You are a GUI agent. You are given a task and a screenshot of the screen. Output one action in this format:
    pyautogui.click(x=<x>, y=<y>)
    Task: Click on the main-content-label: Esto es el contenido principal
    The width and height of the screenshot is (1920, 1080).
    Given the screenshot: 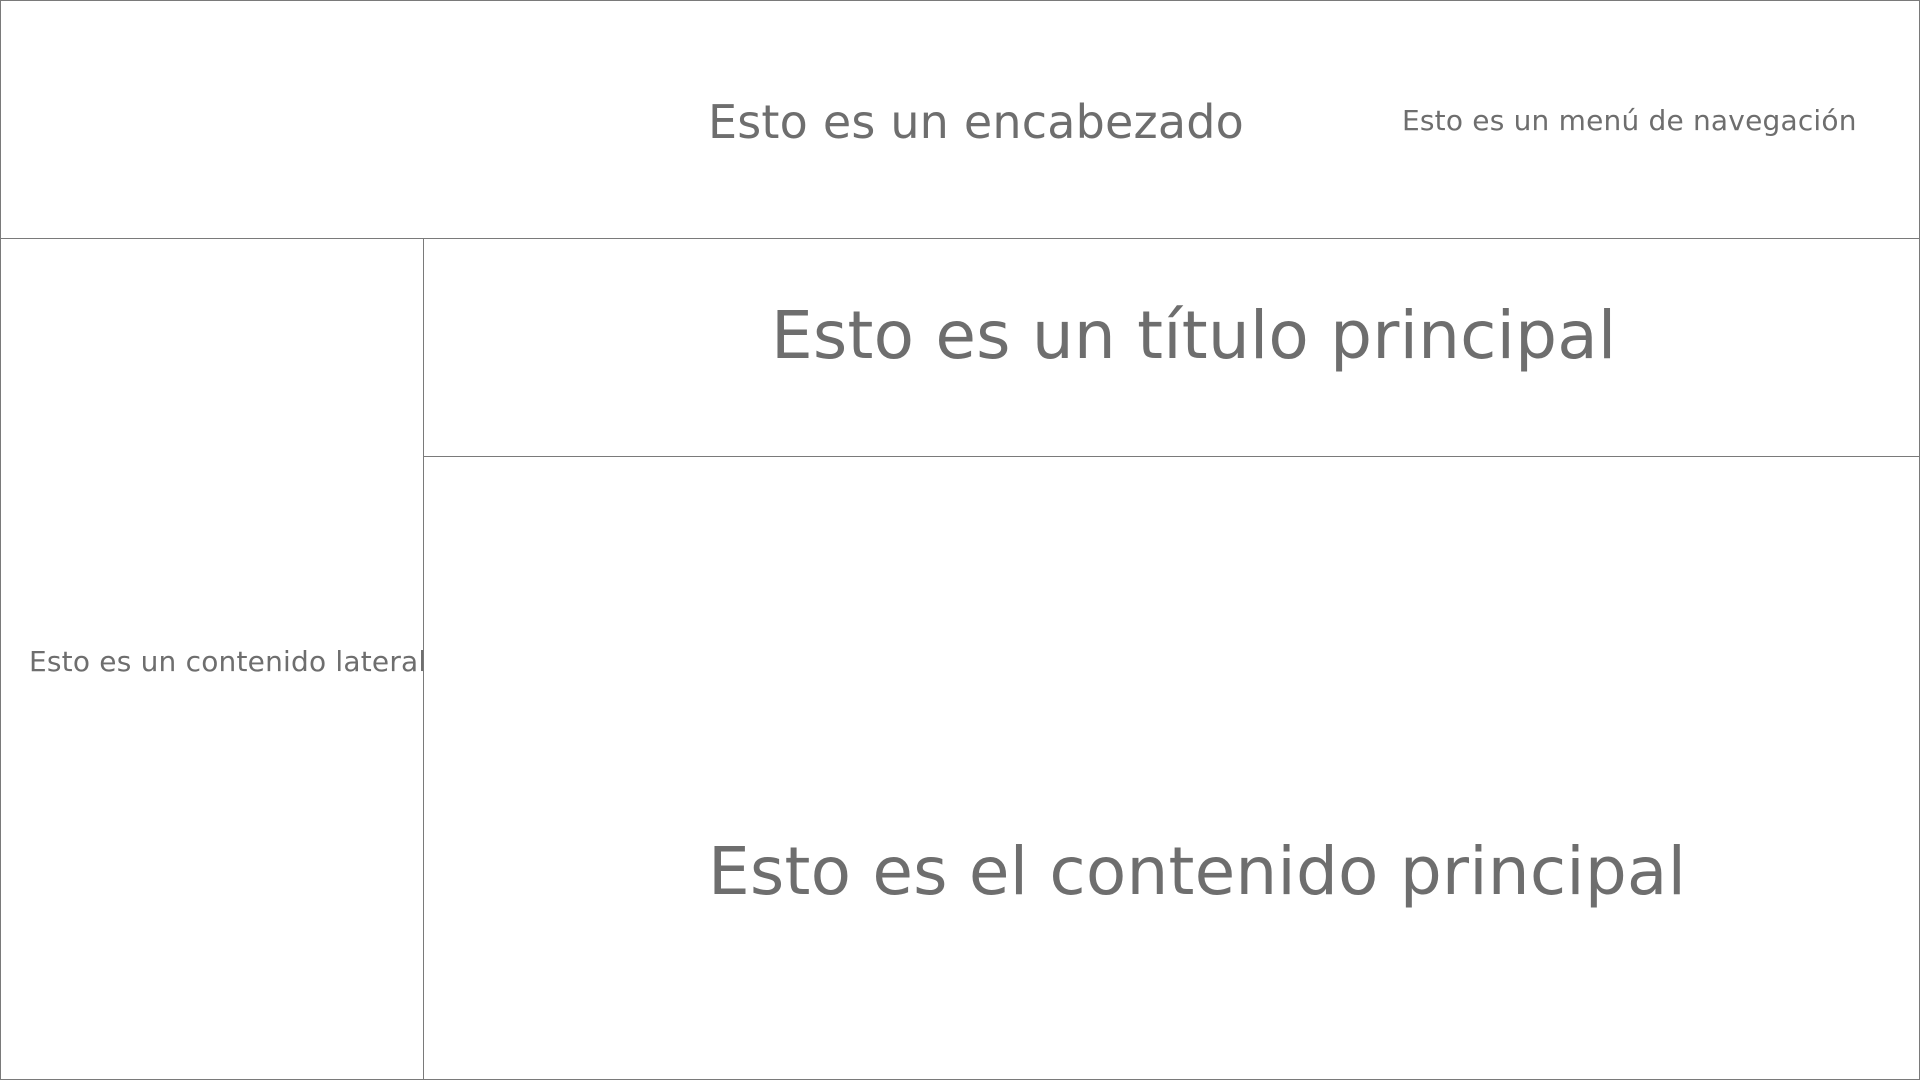 What is the action you would take?
    pyautogui.click(x=1197, y=871)
    